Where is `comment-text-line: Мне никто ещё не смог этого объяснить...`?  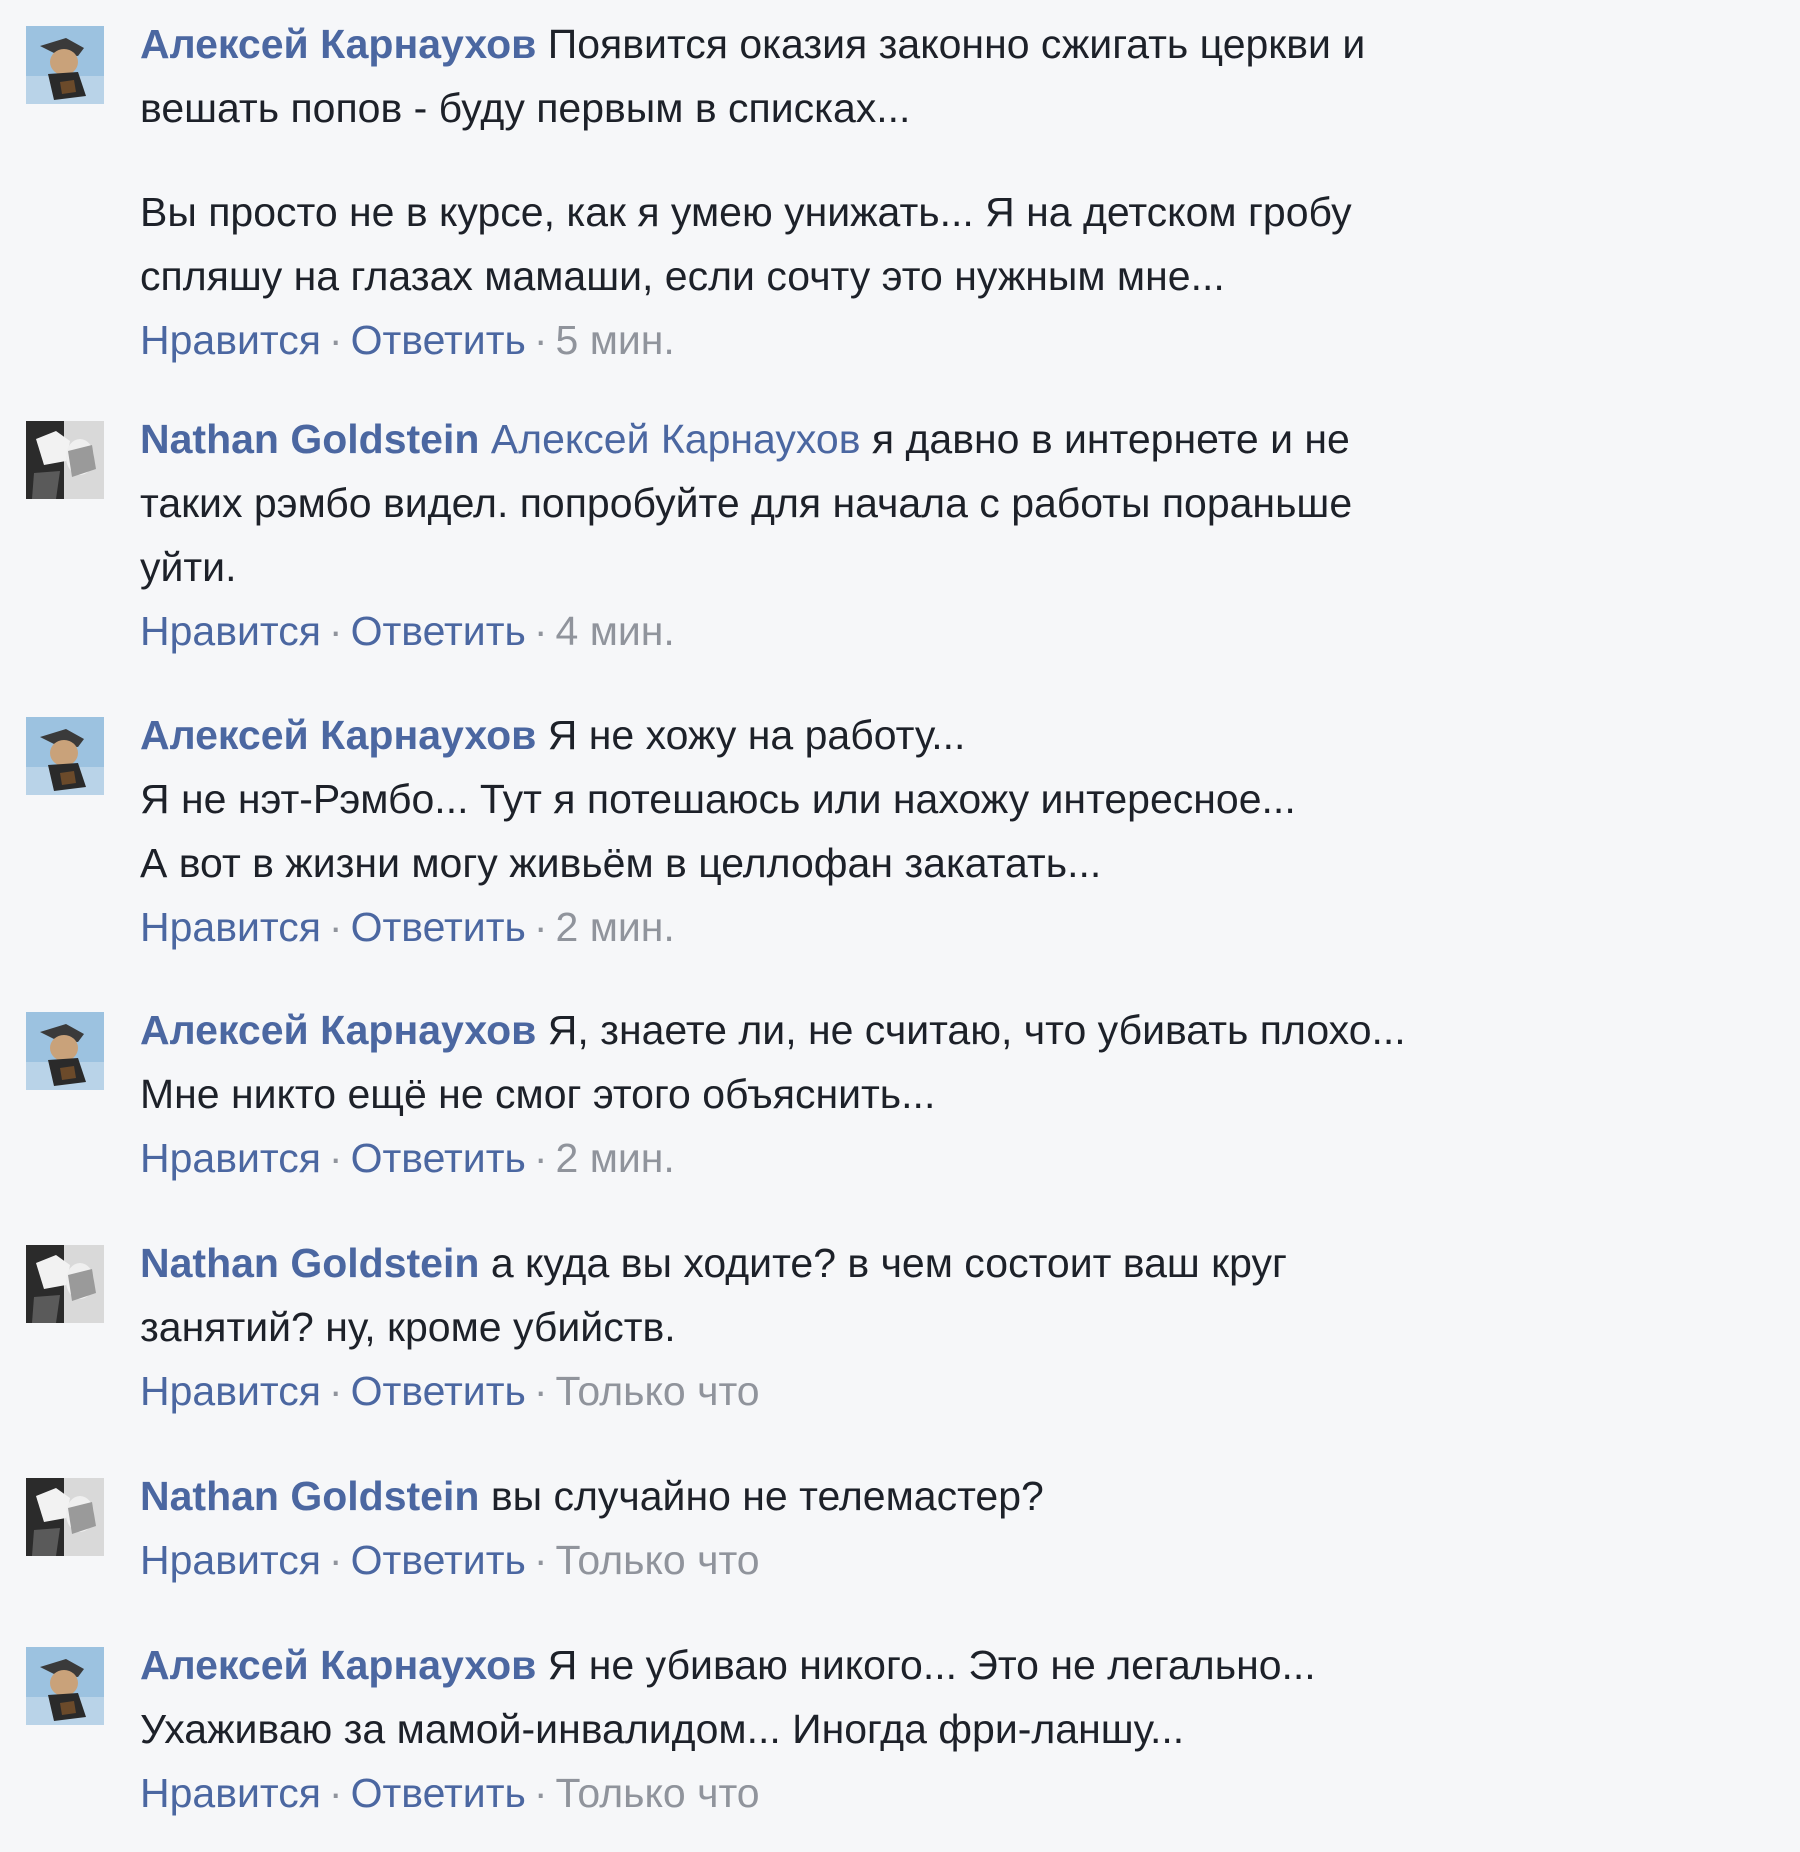
comment-text-line: Мне никто ещё не смог этого объяснить... is located at coordinates (538, 1094).